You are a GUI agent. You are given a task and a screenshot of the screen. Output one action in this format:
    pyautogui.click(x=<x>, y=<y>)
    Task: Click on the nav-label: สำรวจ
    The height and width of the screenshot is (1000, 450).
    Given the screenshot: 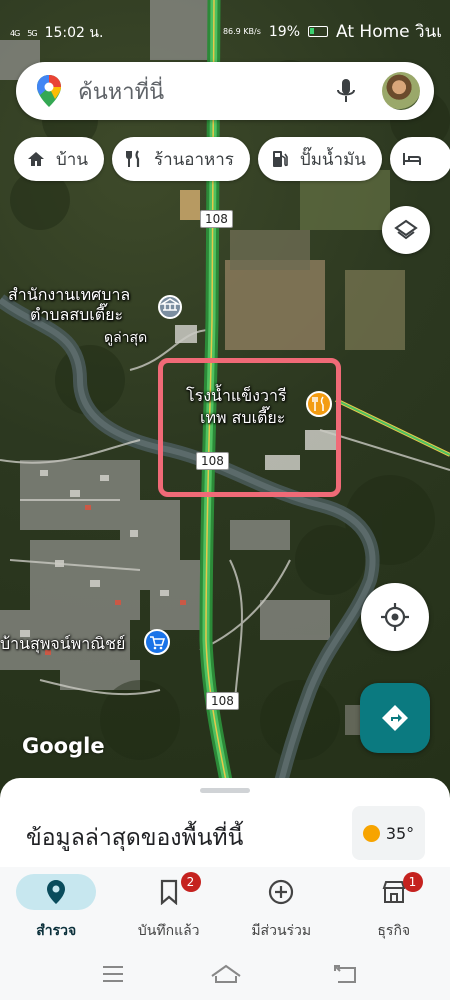 What is the action you would take?
    pyautogui.click(x=56, y=931)
    